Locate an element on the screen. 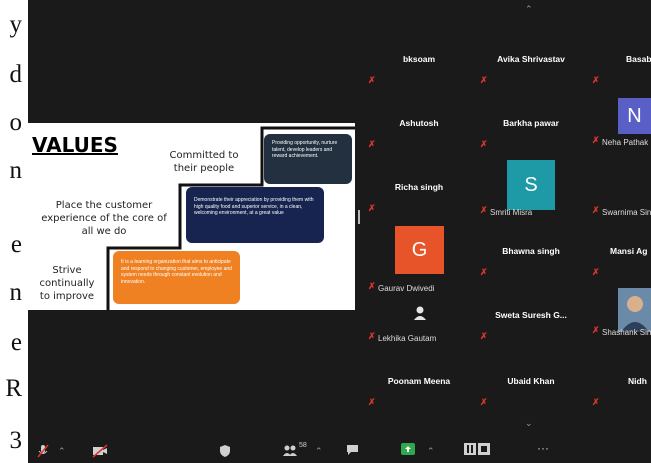 The height and width of the screenshot is (463, 651). participants-icon is located at coordinates (290, 450).